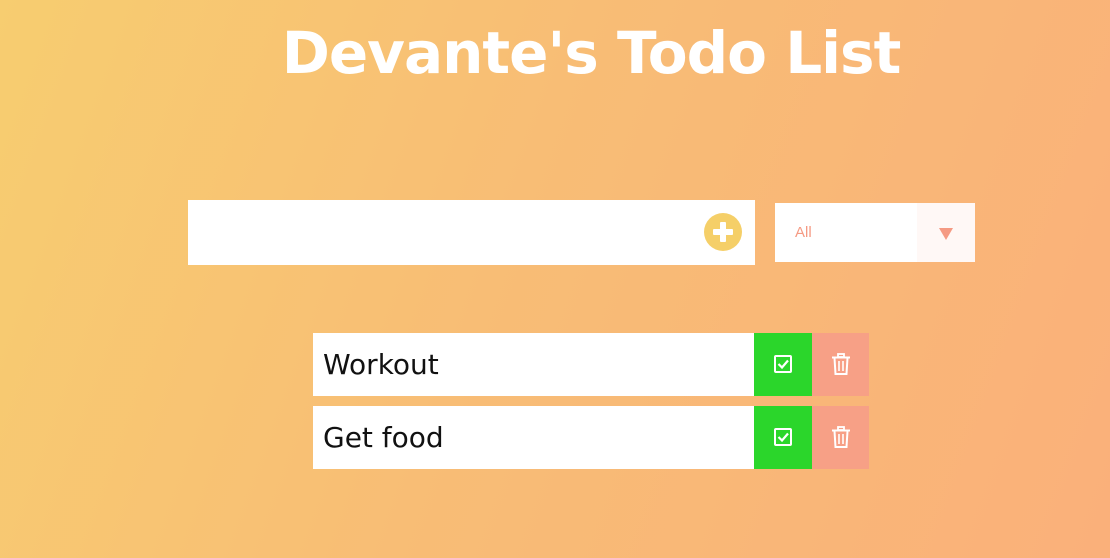  I want to click on todo-list: Workout Get food, so click(591, 406).